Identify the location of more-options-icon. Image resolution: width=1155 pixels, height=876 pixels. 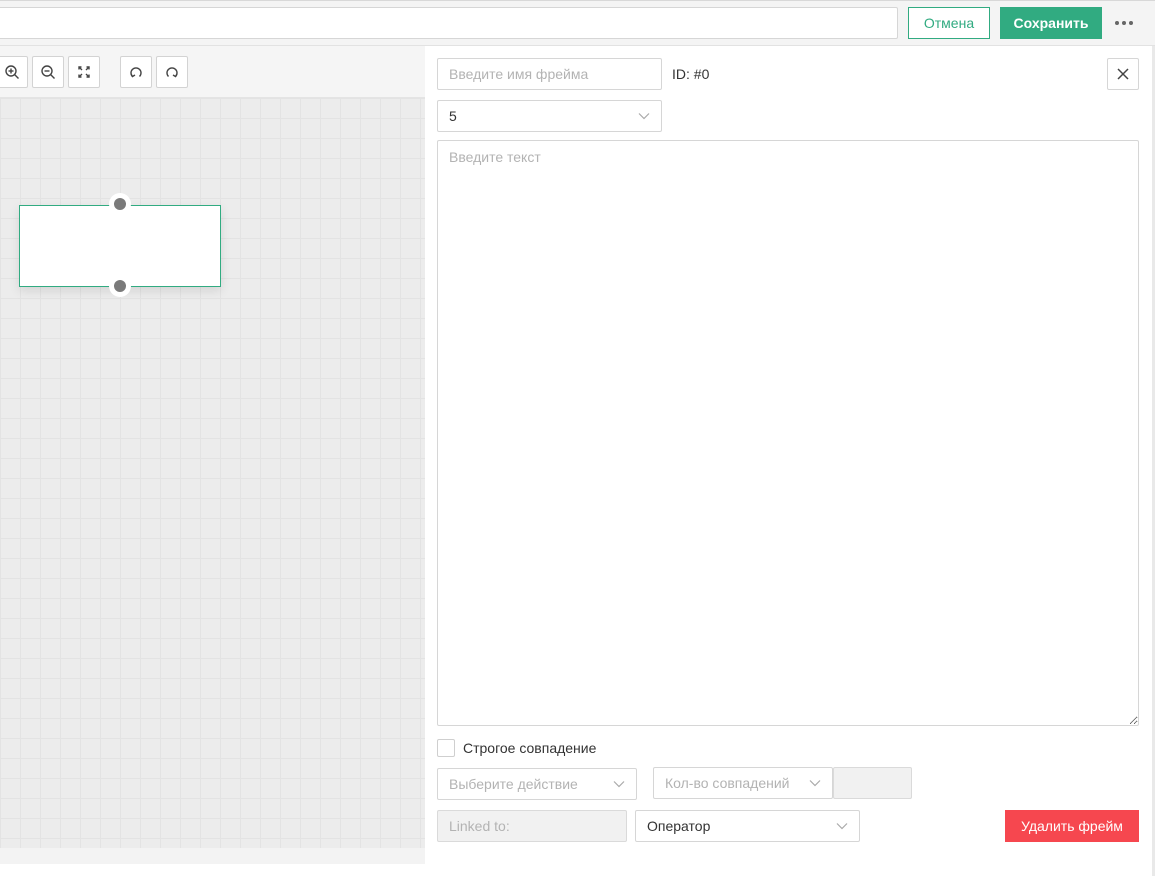
(1124, 23).